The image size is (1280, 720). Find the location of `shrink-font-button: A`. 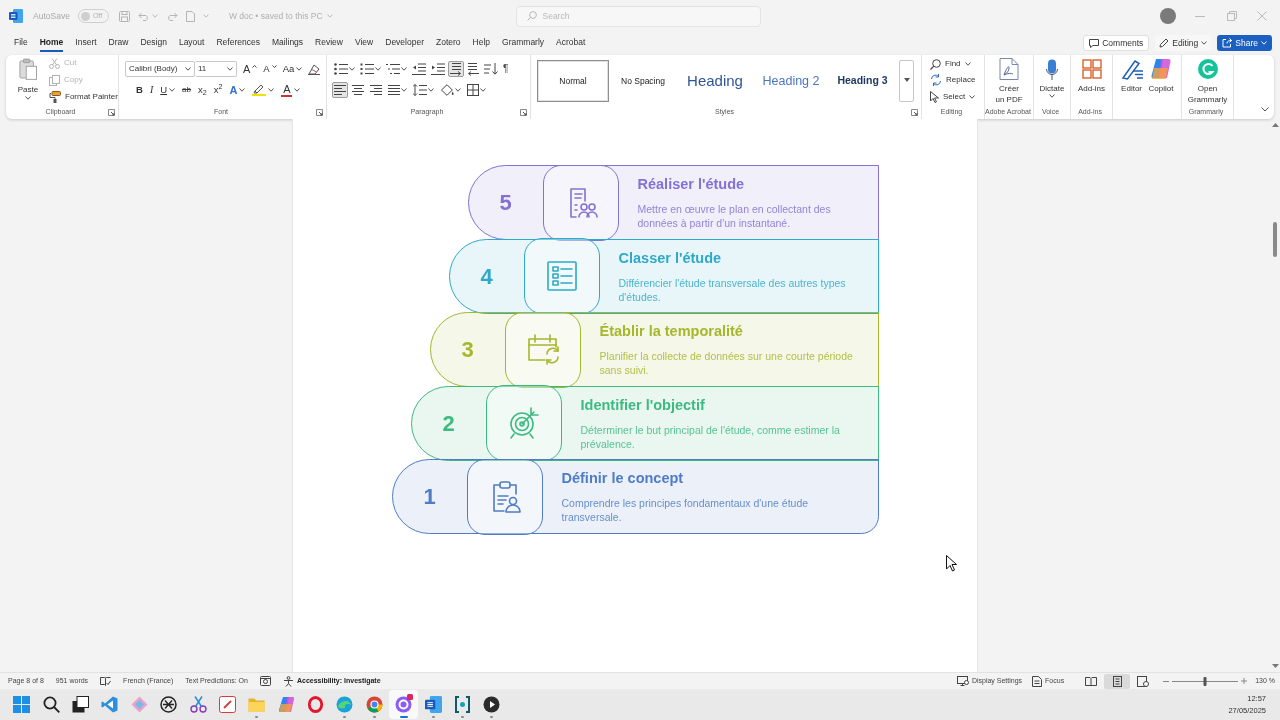

shrink-font-button: A is located at coordinates (270, 69).